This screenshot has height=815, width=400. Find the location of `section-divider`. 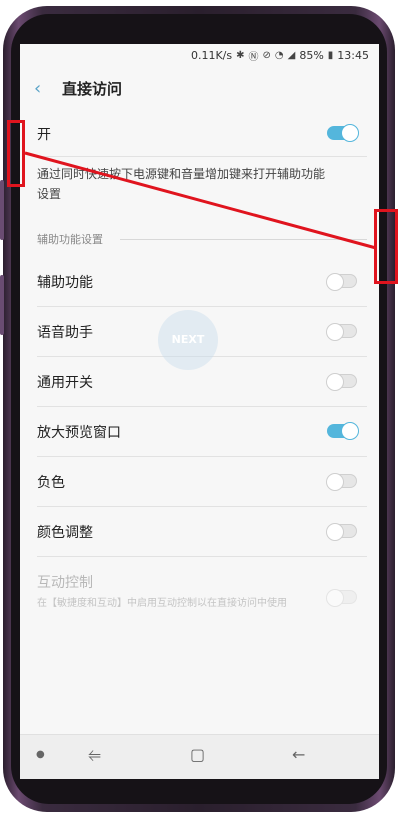

section-divider is located at coordinates (243, 239).